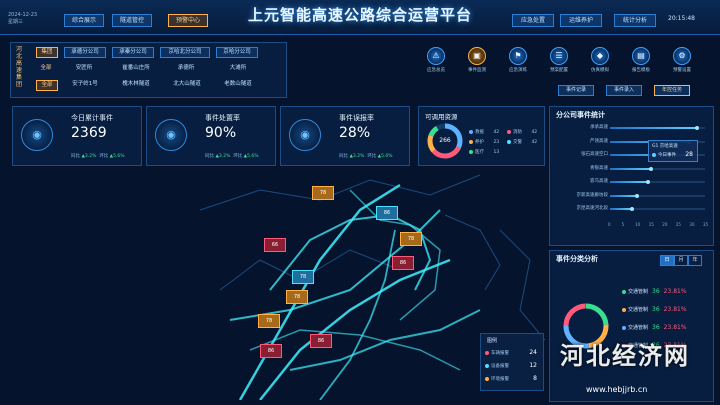 The height and width of the screenshot is (405, 720). I want to click on chip-all-tunnels: 全部, so click(47, 85).